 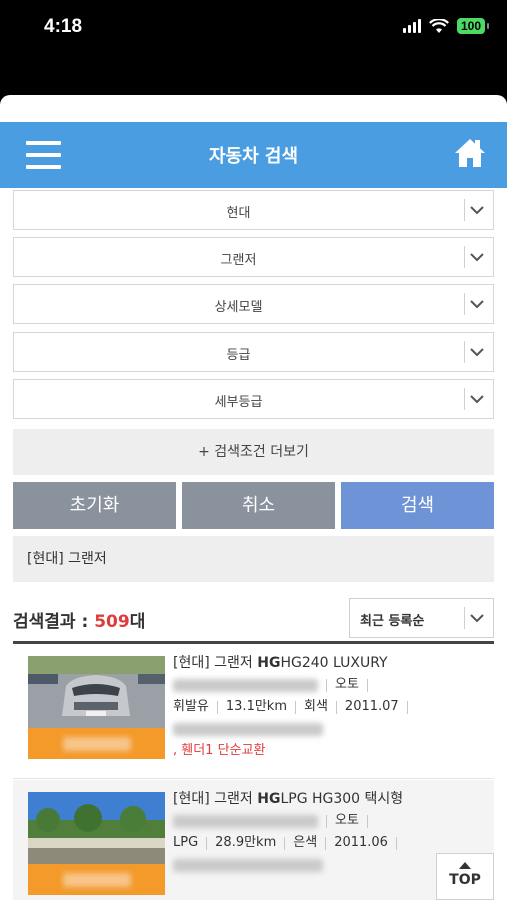 I want to click on status-bar: 4:18 100, so click(x=253, y=30).